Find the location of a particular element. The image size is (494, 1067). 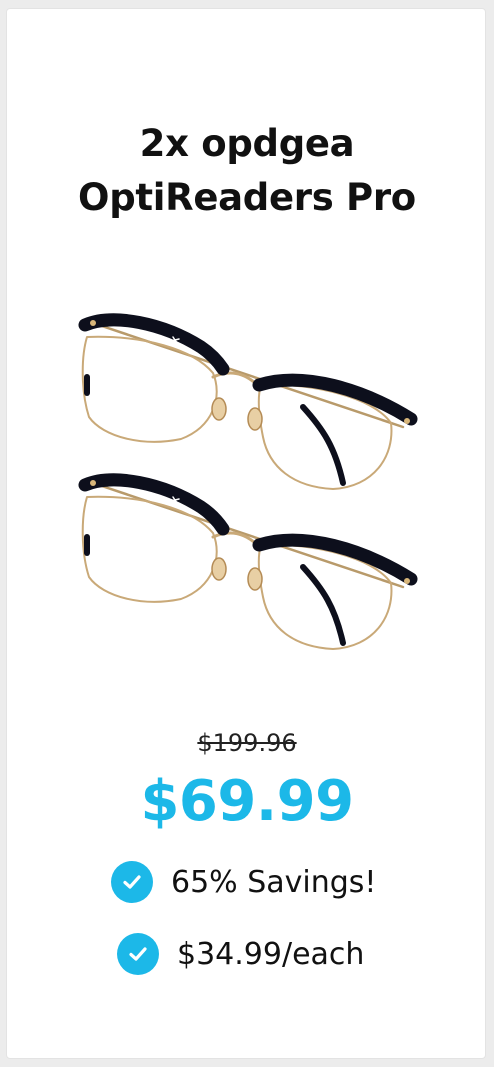

sale-price: $69.99 is located at coordinates (247, 801).